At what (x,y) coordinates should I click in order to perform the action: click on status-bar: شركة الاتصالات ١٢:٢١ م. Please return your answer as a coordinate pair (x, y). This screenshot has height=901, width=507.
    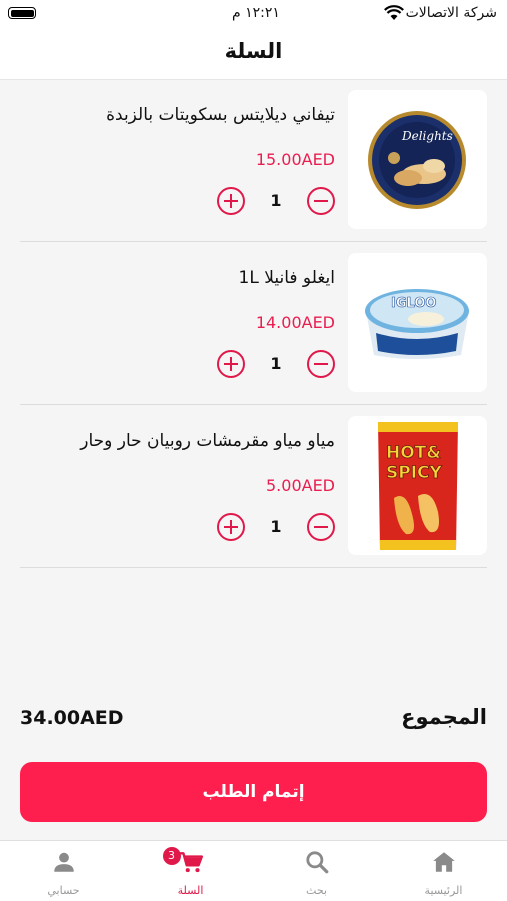
    Looking at the image, I should click on (253, 15).